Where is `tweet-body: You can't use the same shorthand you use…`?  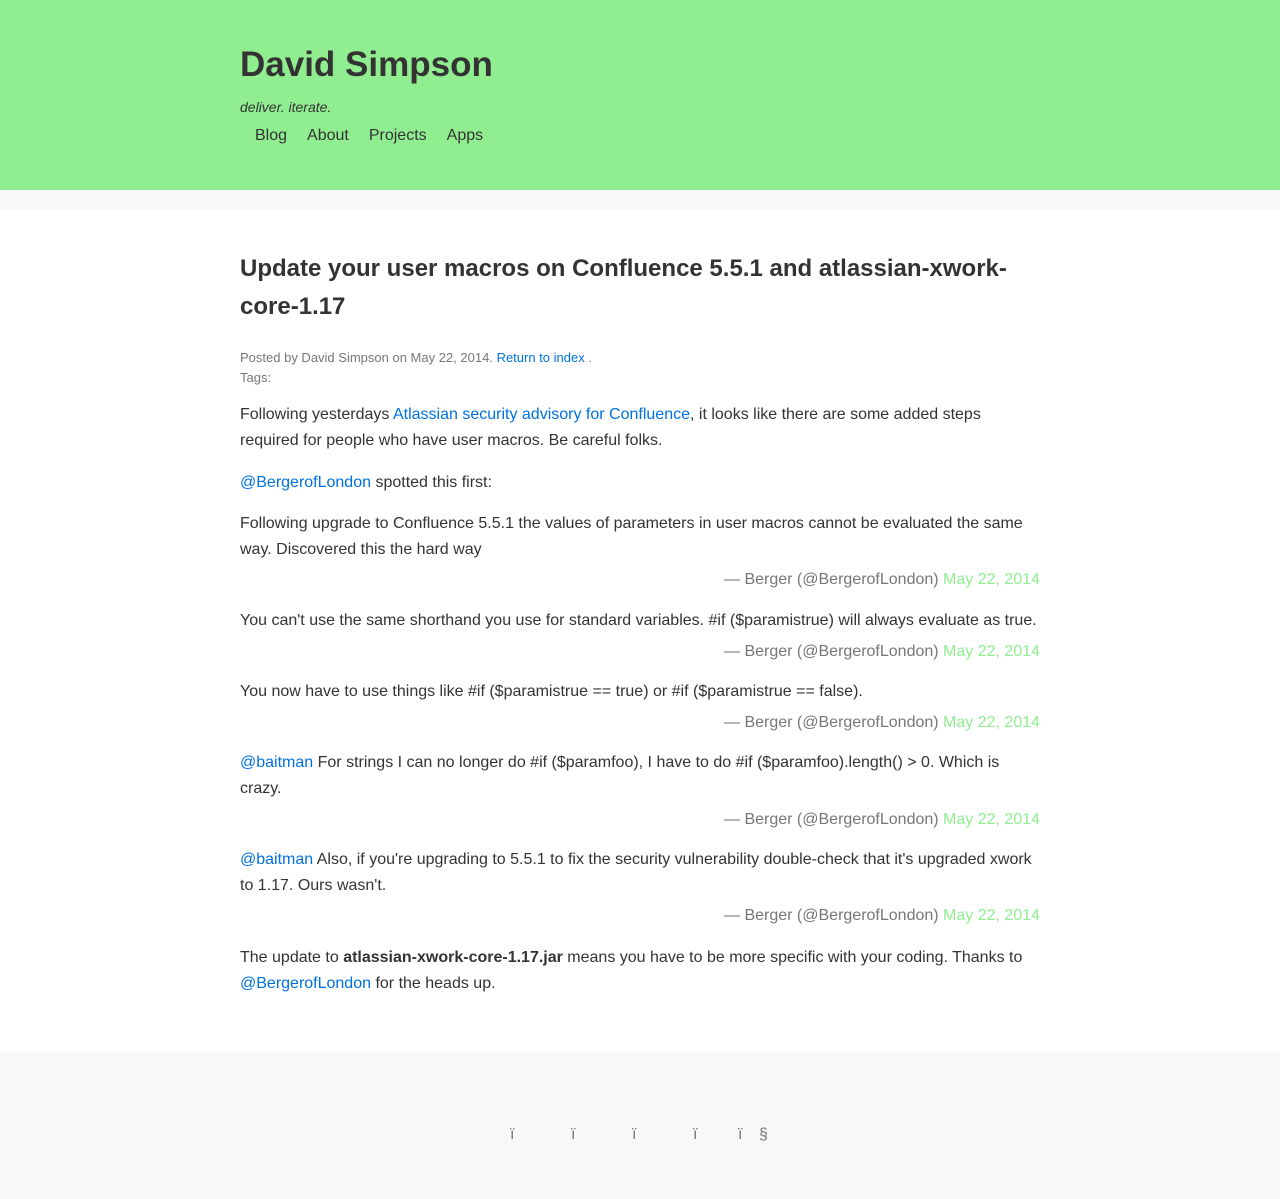
tweet-body: You can't use the same shorthand you use… is located at coordinates (638, 620).